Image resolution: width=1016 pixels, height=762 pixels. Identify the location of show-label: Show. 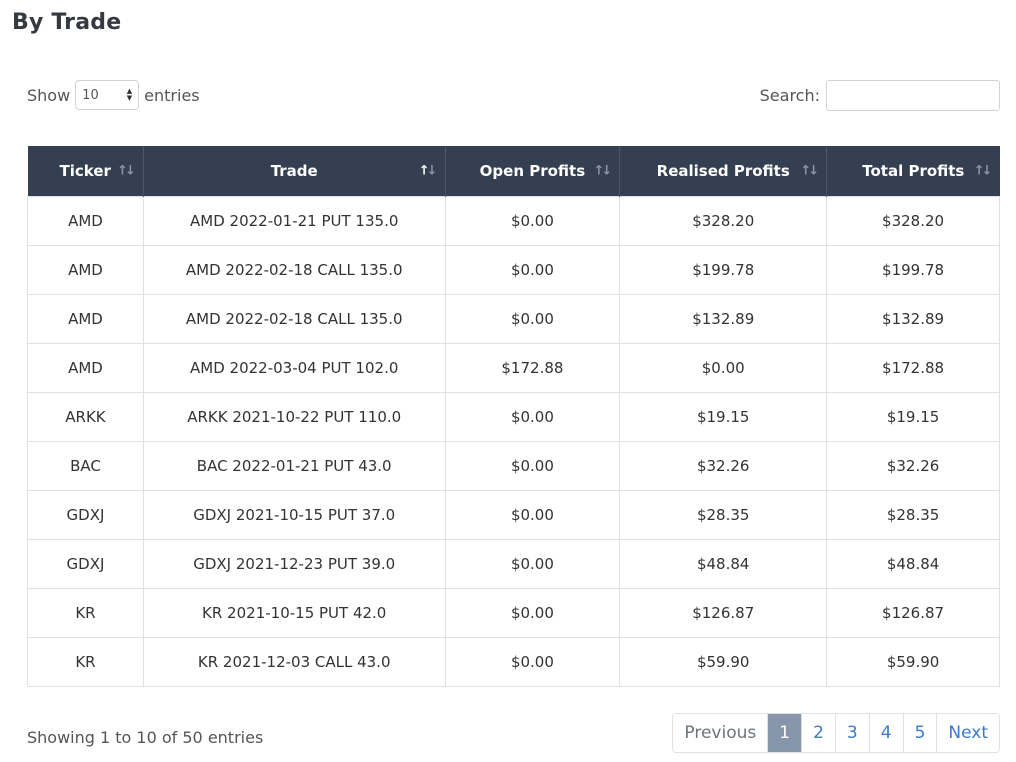
(49, 95).